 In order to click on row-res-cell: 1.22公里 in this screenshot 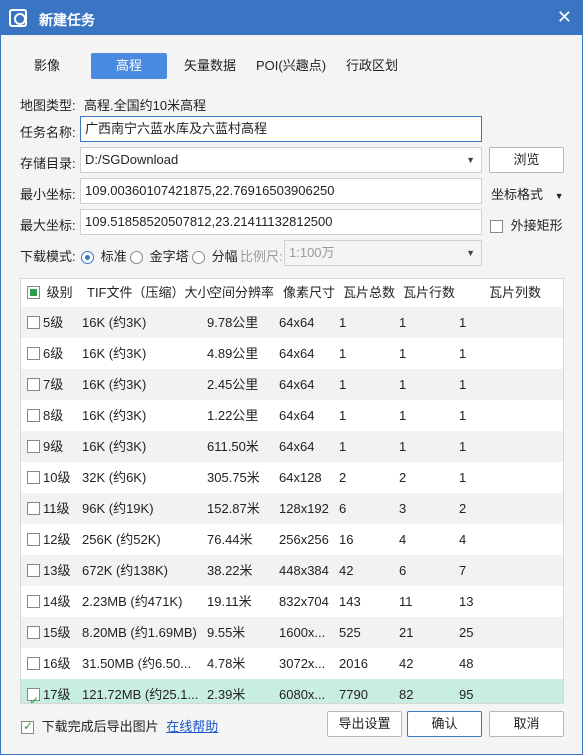, I will do `click(233, 415)`.